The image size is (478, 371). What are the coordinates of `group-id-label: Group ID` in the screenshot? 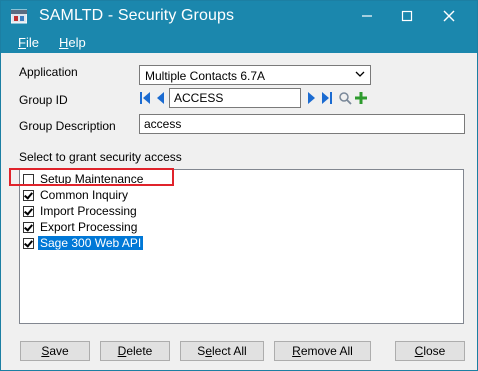 It's located at (43, 100).